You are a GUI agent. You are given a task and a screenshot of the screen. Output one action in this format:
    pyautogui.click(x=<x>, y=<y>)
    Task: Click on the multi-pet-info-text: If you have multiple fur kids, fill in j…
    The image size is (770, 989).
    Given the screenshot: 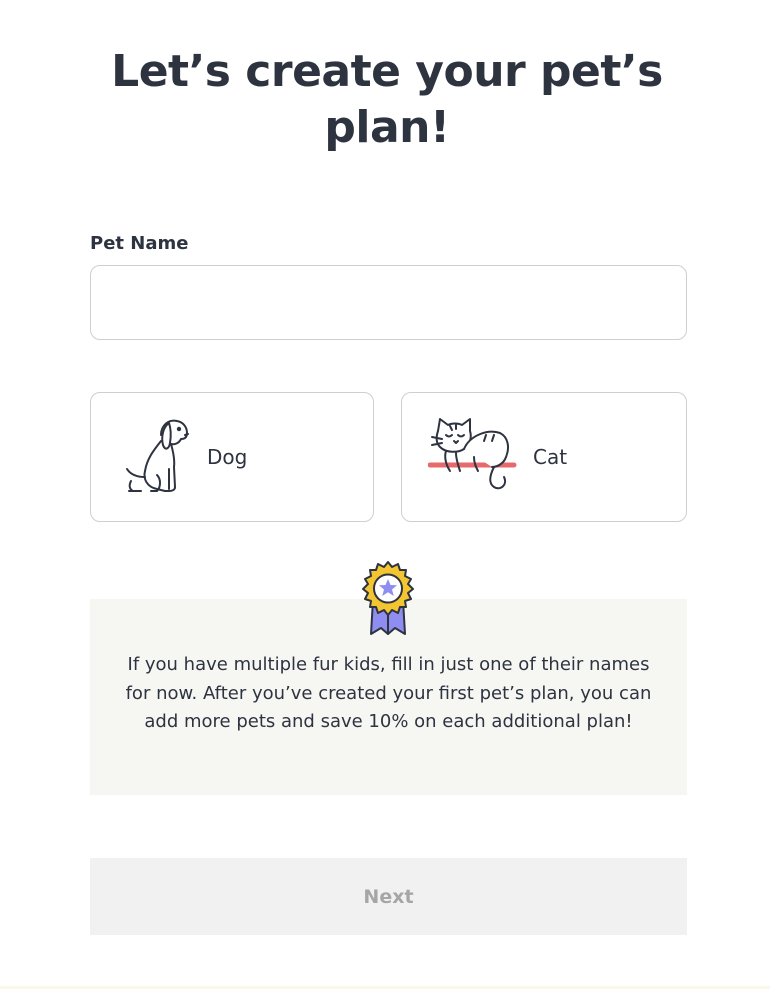 What is the action you would take?
    pyautogui.click(x=388, y=693)
    